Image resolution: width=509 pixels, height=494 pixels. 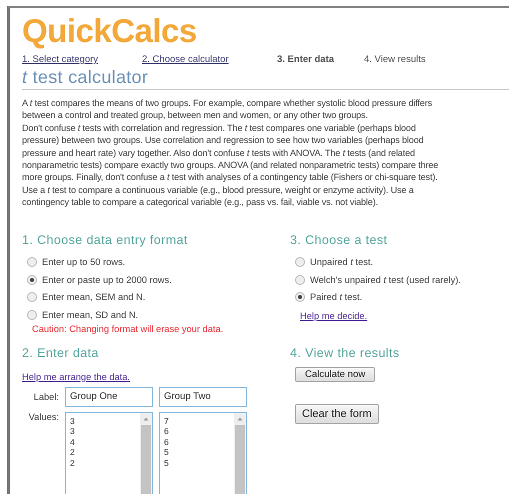 I want to click on option-label: Enter mean, SEM and N., so click(x=94, y=297).